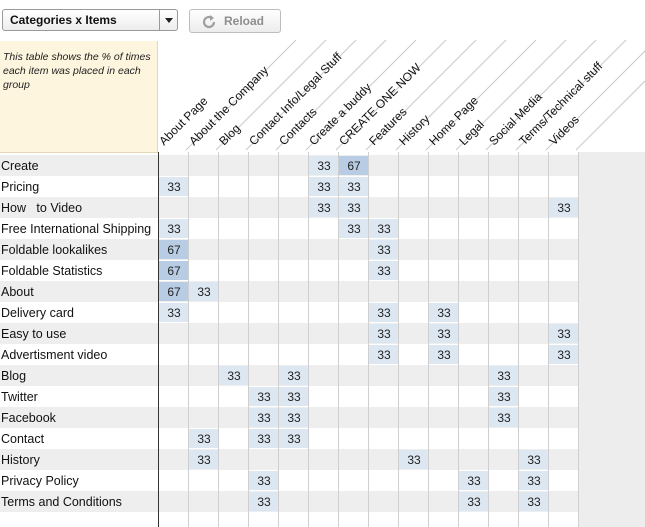 This screenshot has width=645, height=527. Describe the element at coordinates (14, 376) in the screenshot. I see `row-label: Blog` at that location.